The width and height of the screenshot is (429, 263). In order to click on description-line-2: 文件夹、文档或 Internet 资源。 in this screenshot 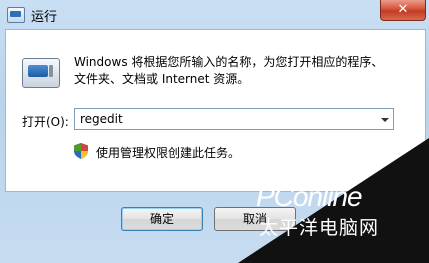, I will do `click(162, 79)`.